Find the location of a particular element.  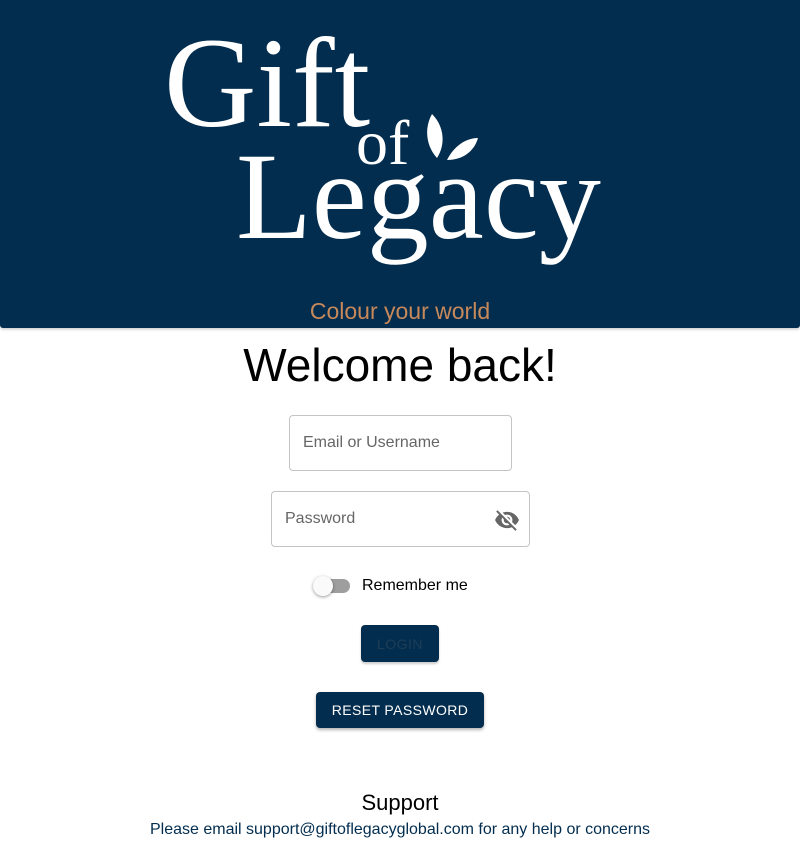

support-text-before: Please email is located at coordinates (198, 829).